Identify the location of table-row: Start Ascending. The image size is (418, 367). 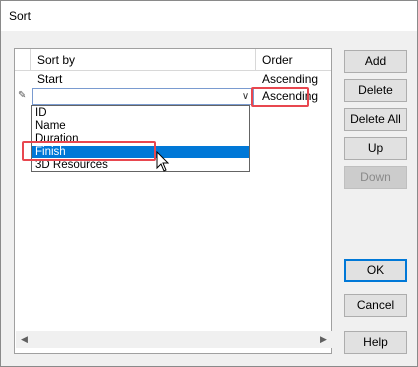
(173, 79).